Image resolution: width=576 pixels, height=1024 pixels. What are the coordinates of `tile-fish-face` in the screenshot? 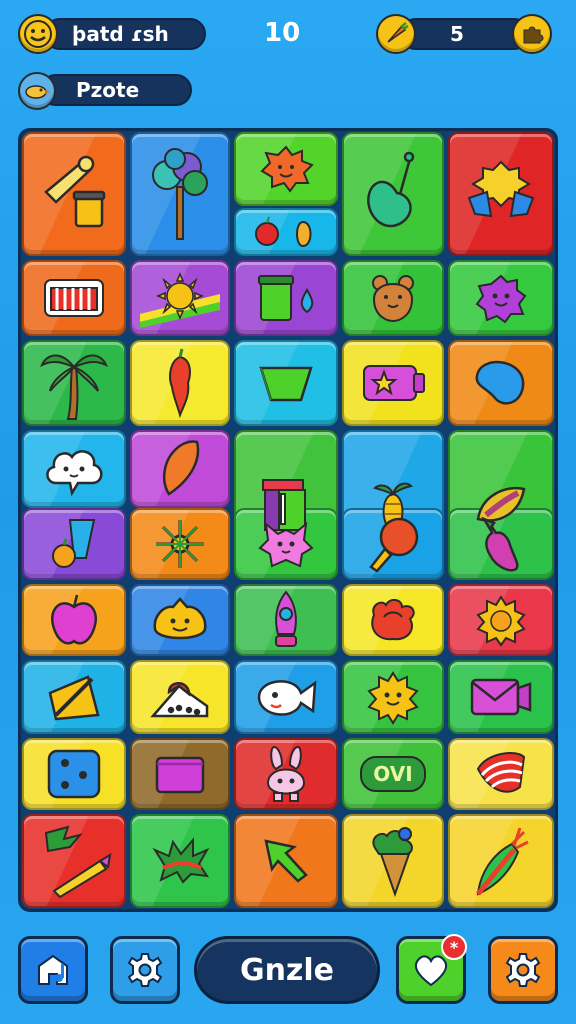 It's located at (286, 697).